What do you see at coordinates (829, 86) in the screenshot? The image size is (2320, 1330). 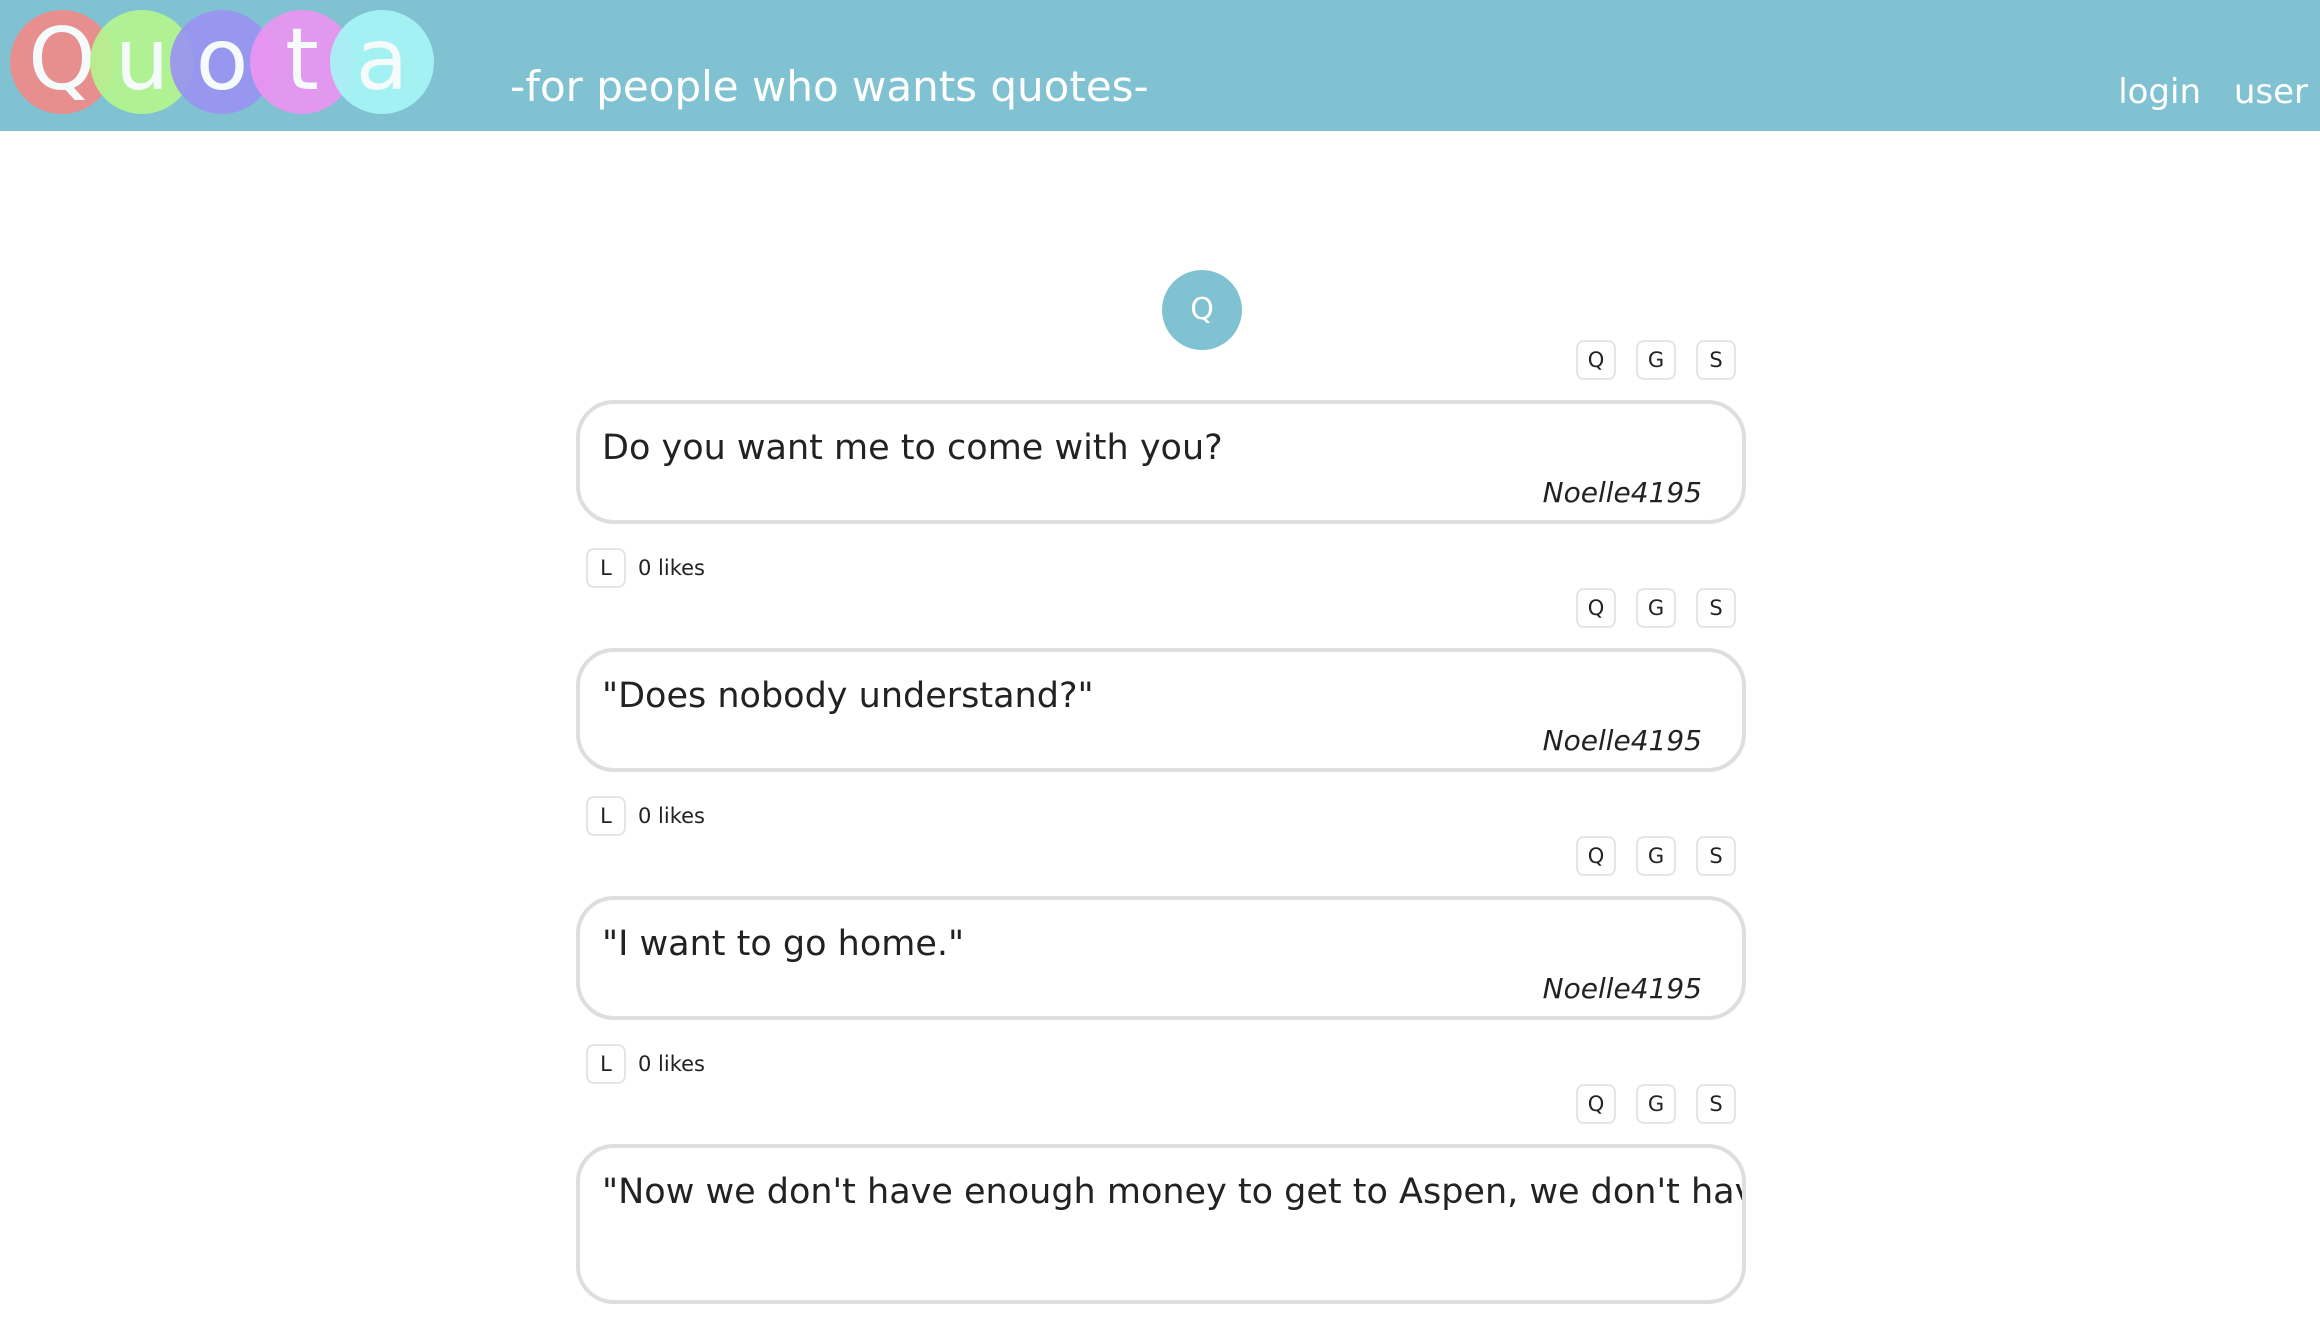 I see `tagline: -for people who wants quotes-` at bounding box center [829, 86].